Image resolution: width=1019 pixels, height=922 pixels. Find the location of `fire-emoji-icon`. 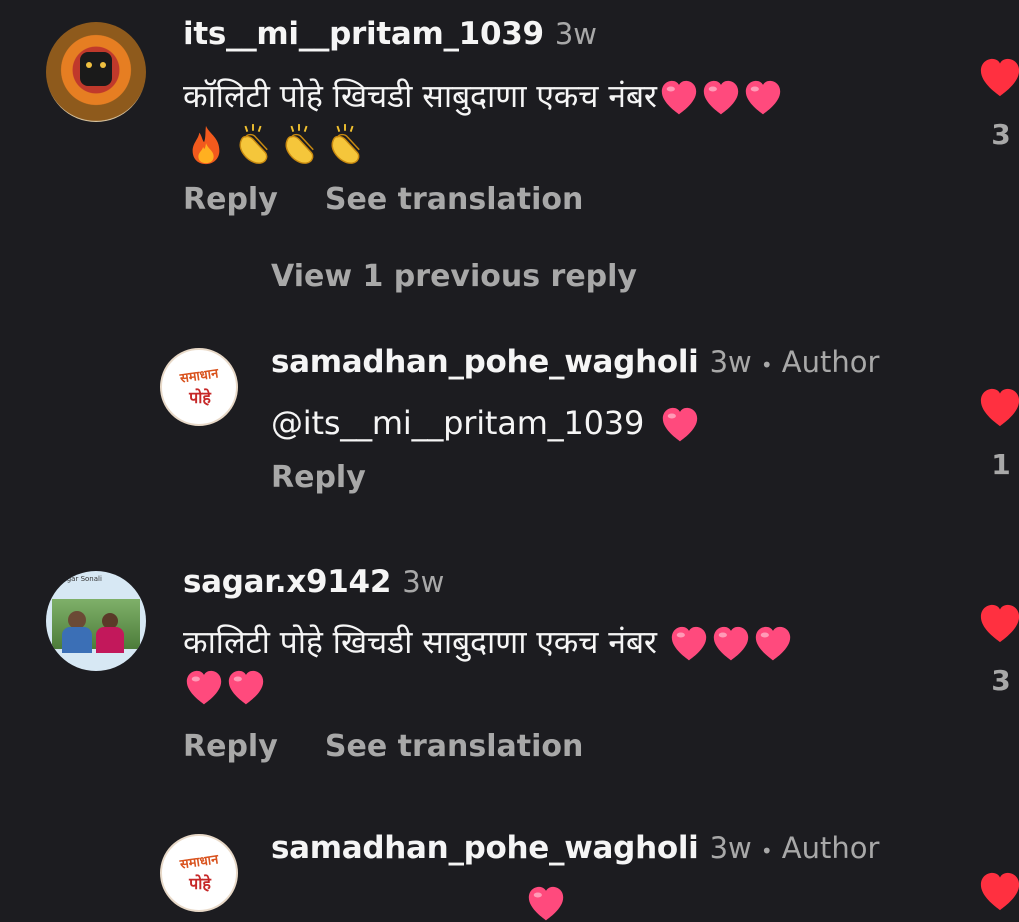

fire-emoji-icon is located at coordinates (206, 145).